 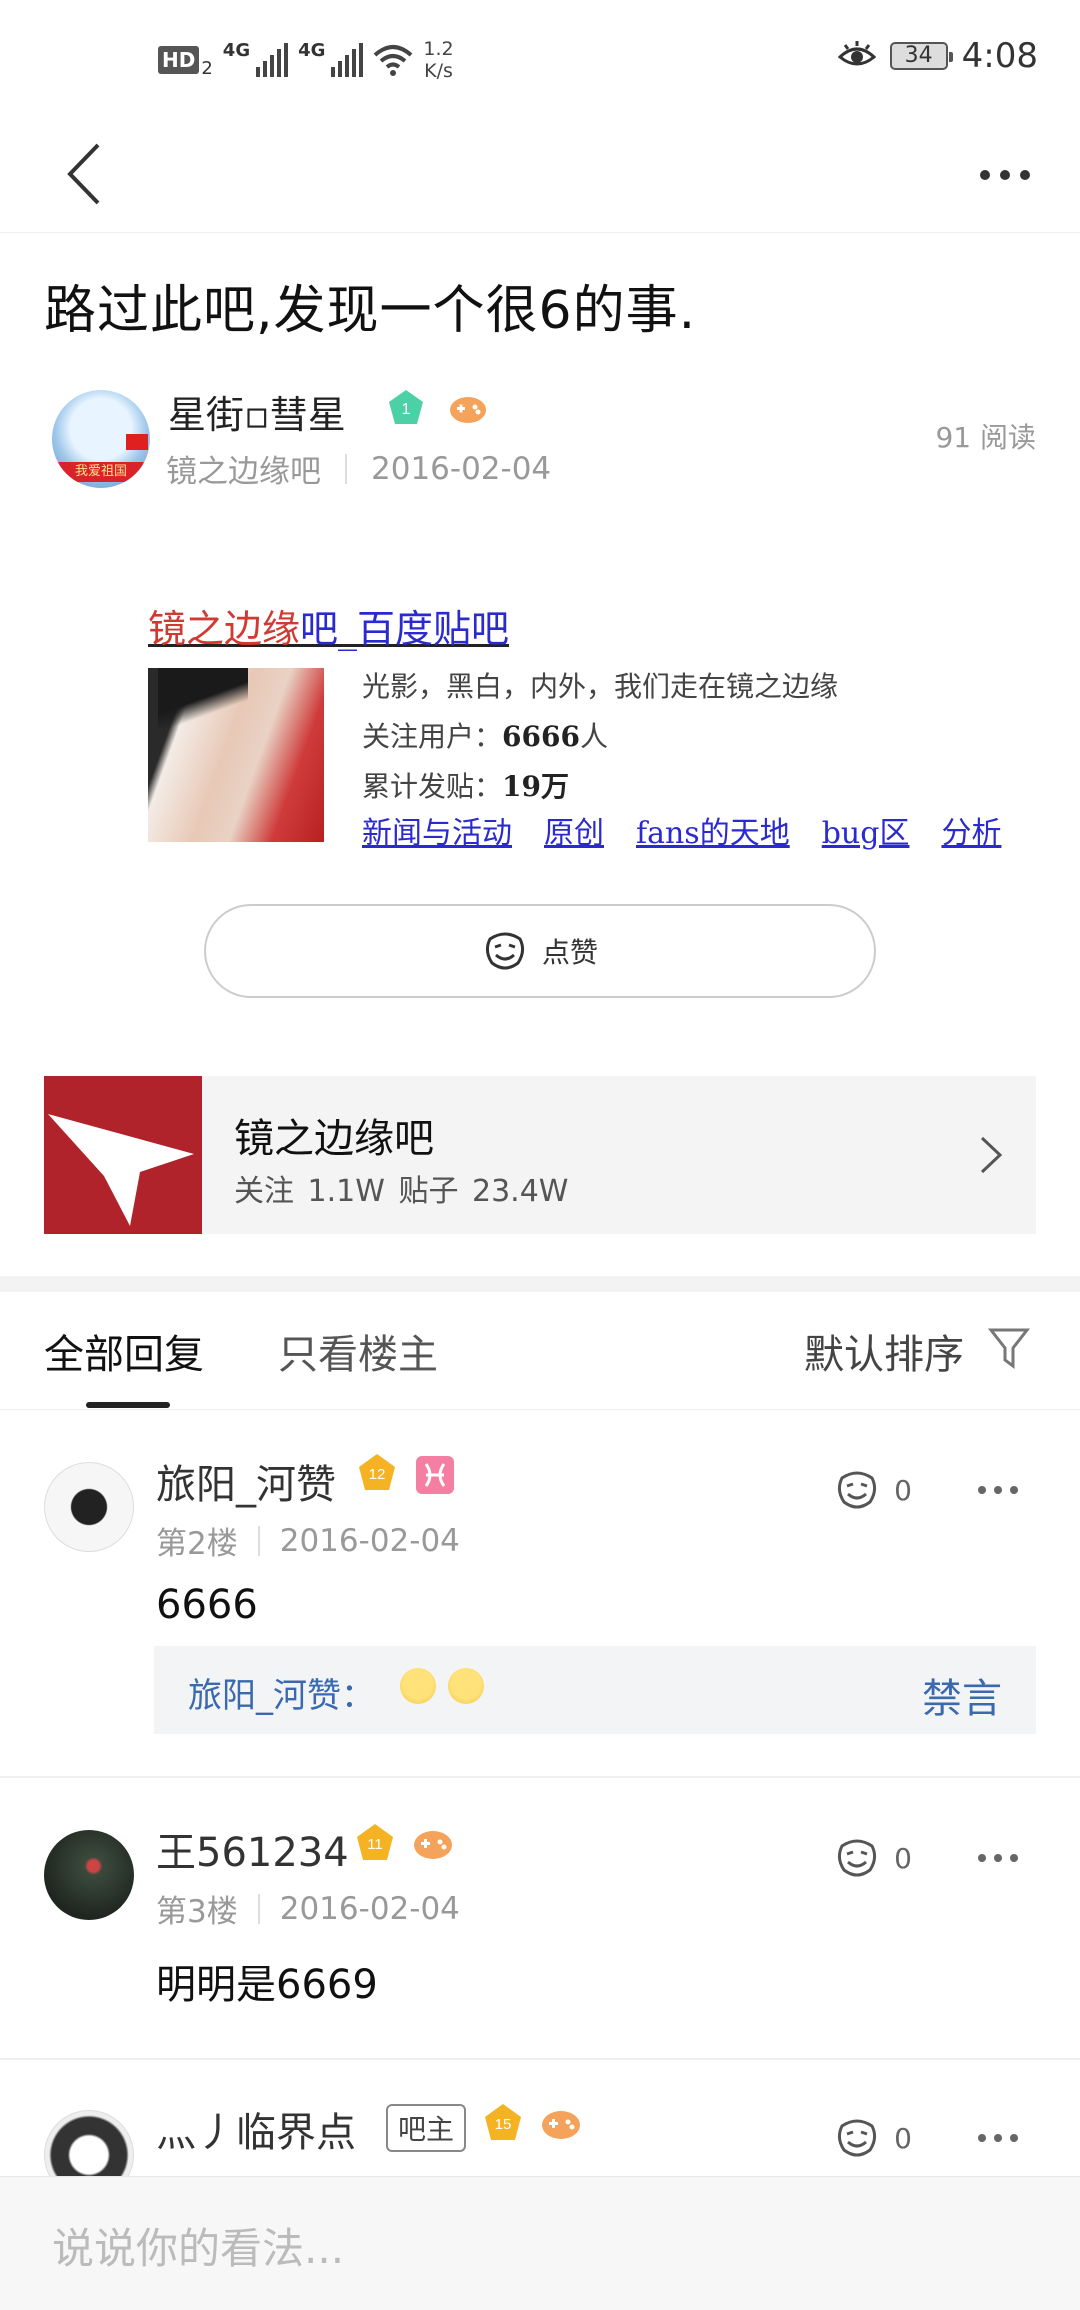 I want to click on sort-dropdown: 默认排序, so click(x=884, y=1351).